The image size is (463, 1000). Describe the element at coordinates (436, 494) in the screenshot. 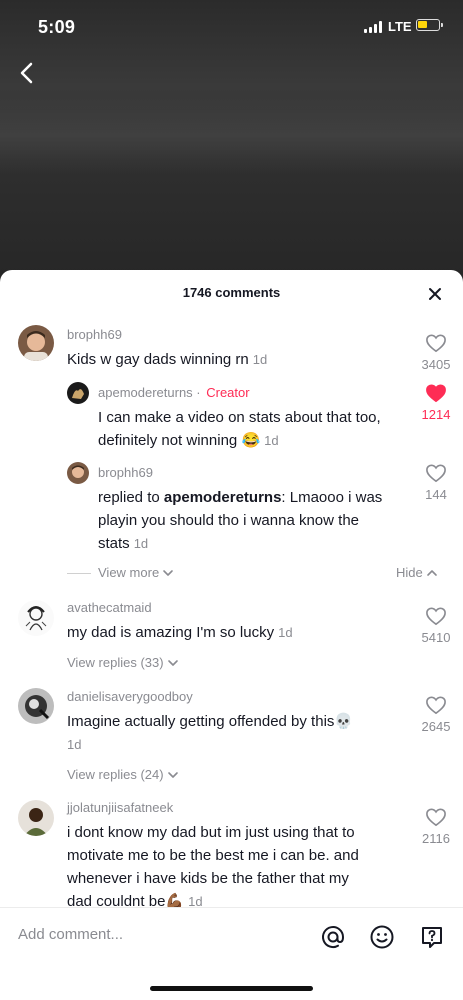

I see `like-count: 144` at that location.